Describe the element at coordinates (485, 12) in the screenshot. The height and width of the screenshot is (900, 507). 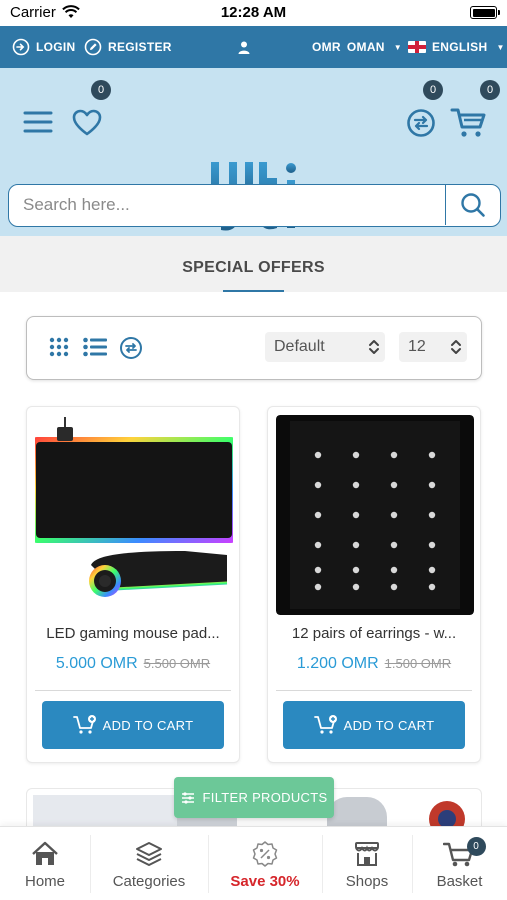
I see `battery-icon` at that location.